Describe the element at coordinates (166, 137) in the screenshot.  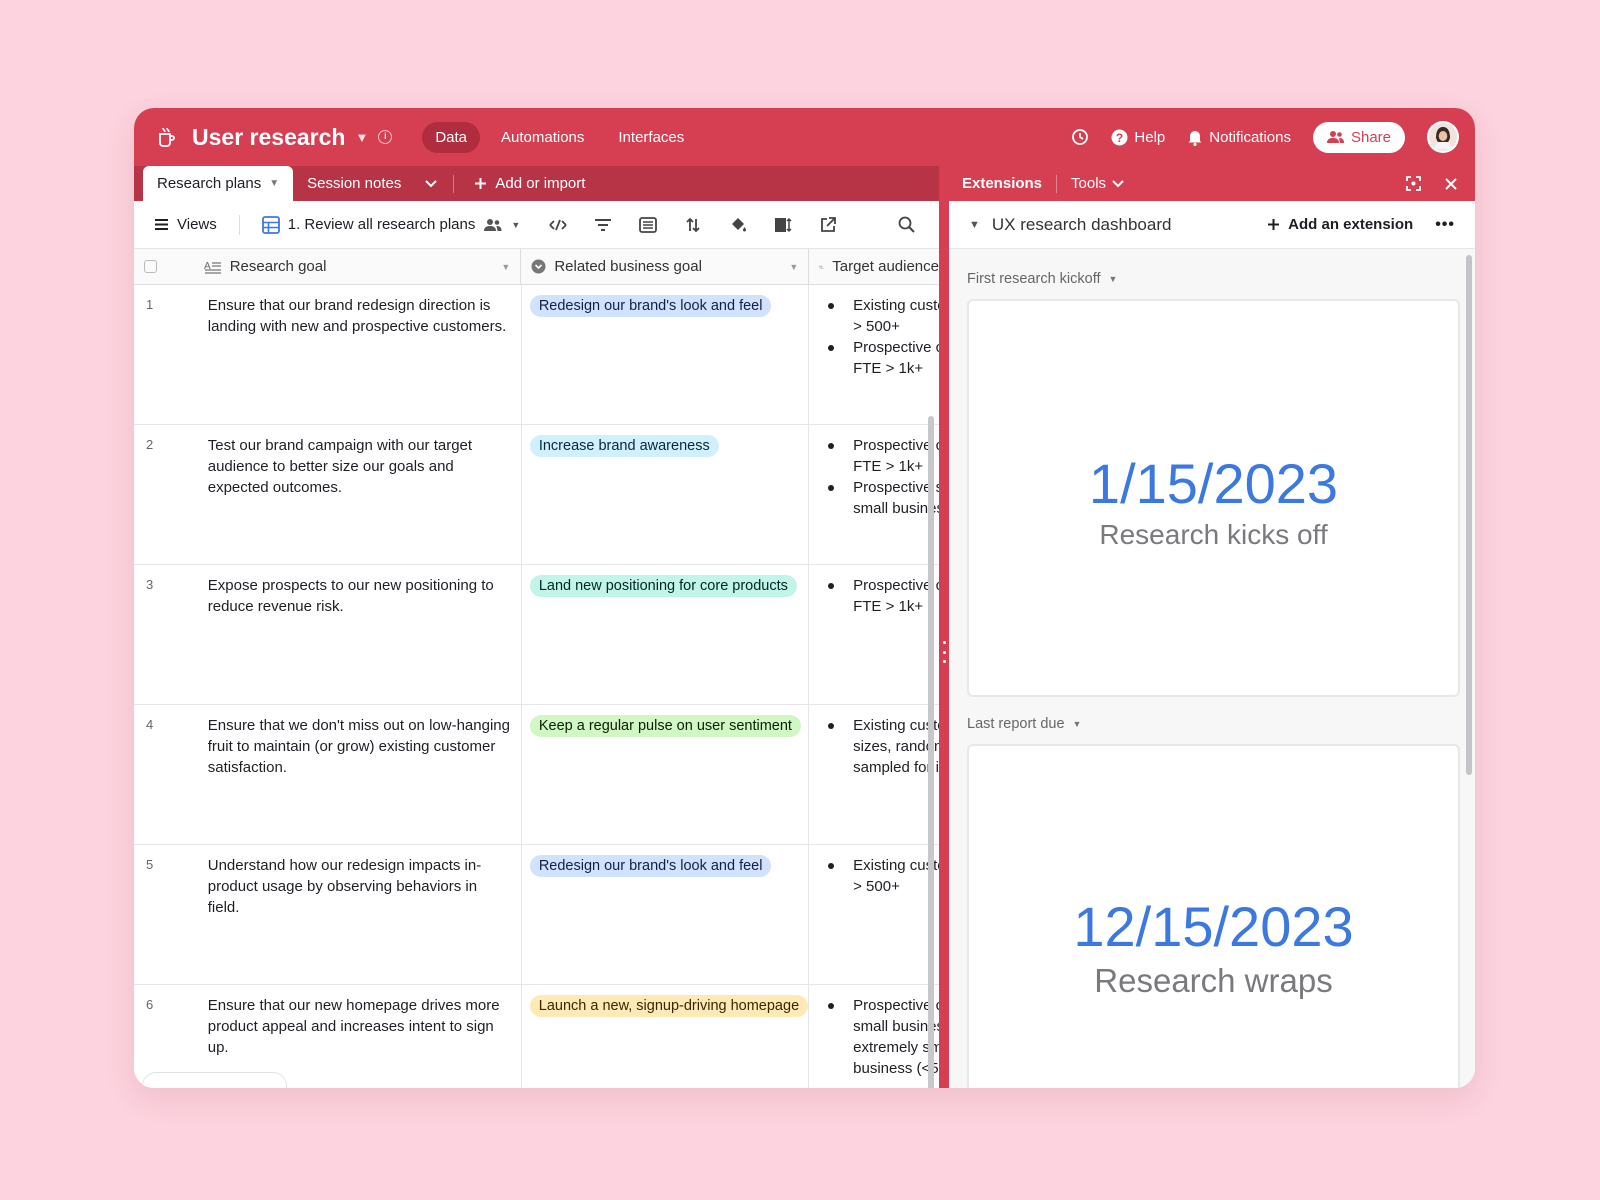
I see `base-logo-icon` at that location.